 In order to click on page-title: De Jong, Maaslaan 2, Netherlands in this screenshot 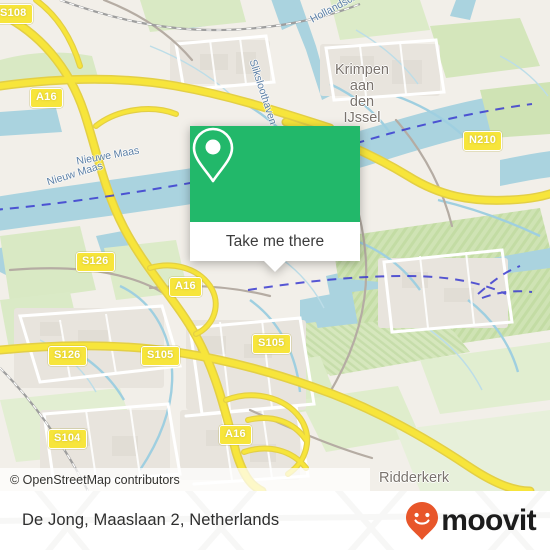, I will do `click(151, 520)`.